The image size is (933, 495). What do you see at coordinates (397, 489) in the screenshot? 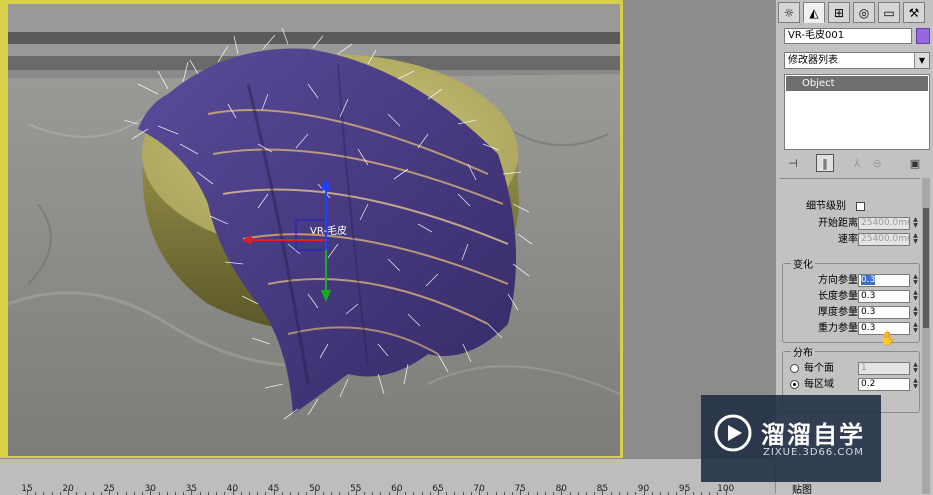
I see `timeline-tick-label: 60` at bounding box center [397, 489].